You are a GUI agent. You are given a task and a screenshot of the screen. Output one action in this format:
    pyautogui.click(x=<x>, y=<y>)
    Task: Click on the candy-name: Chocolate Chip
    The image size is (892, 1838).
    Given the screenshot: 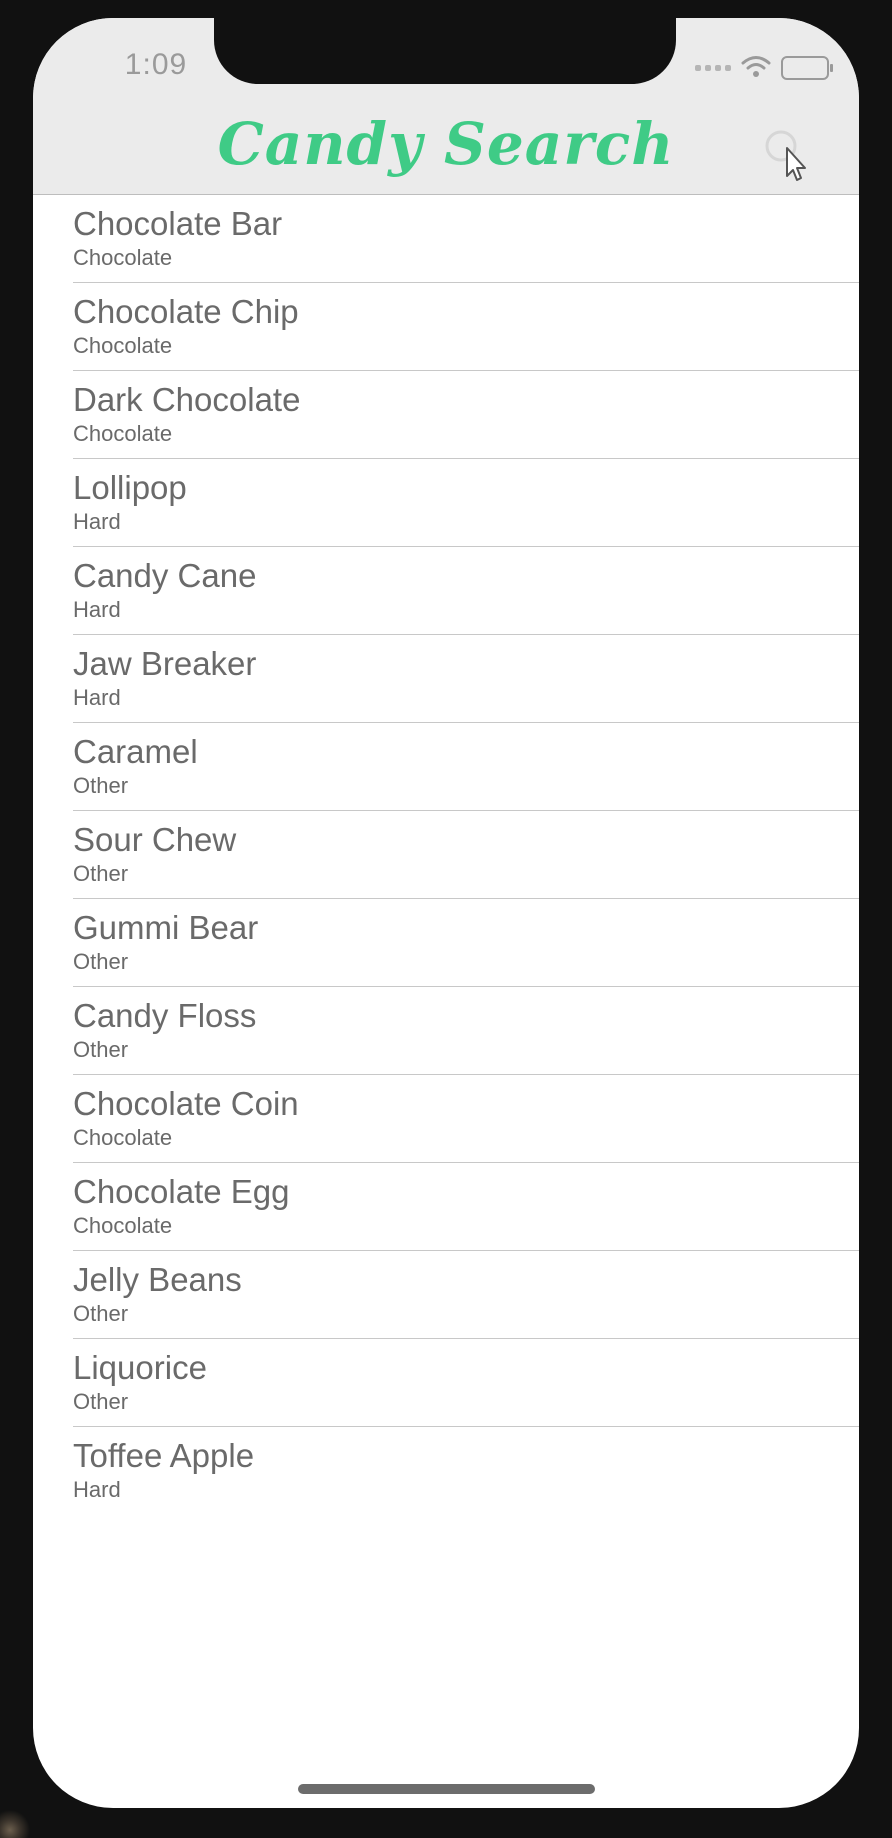 What is the action you would take?
    pyautogui.click(x=186, y=311)
    